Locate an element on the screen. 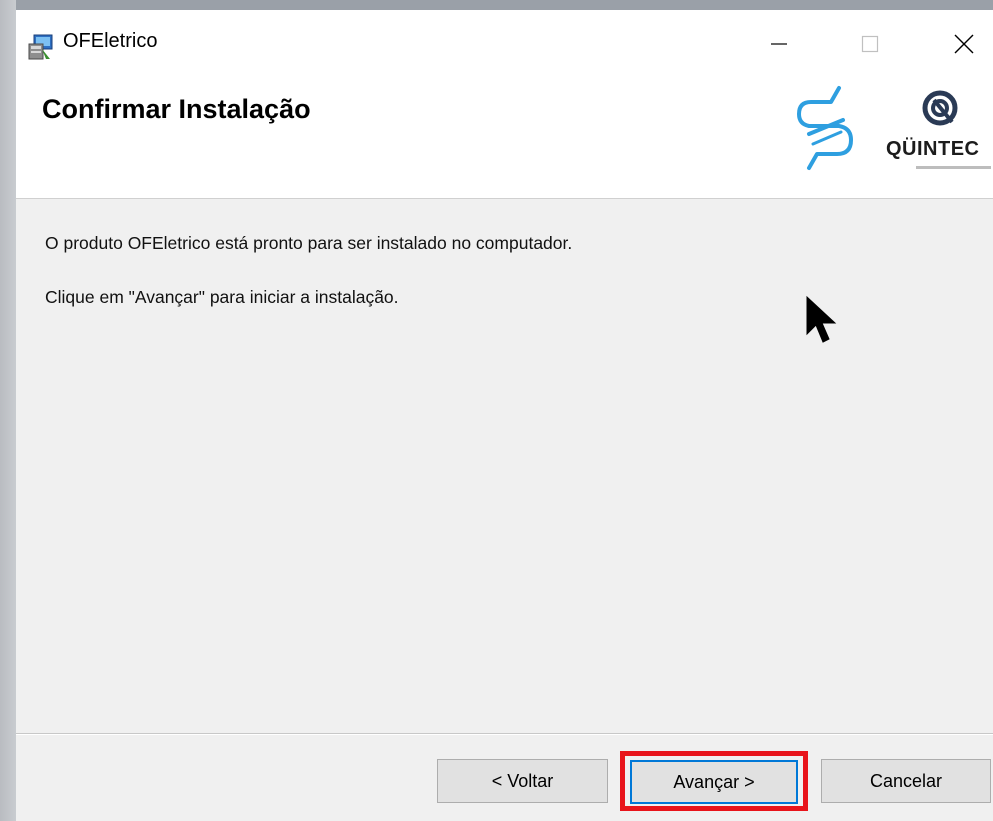 The image size is (993, 821). stylized-s-logo is located at coordinates (825, 128).